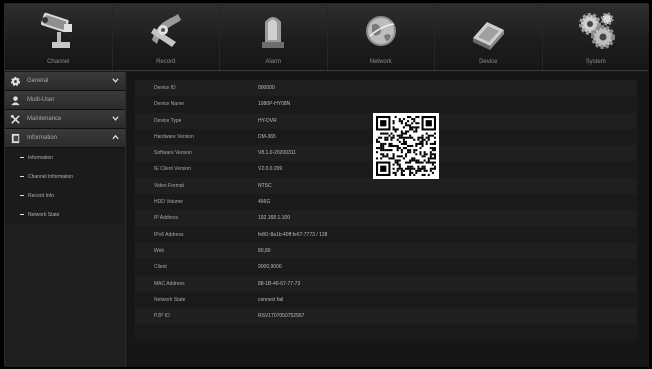 The width and height of the screenshot is (652, 369). Describe the element at coordinates (267, 120) in the screenshot. I see `info-value: HY-DVR` at that location.